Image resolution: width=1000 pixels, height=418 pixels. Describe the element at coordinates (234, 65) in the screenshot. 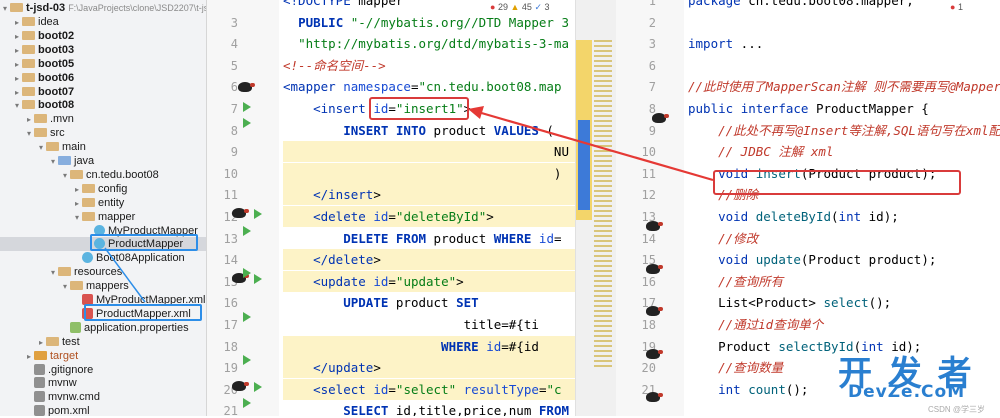

I see `line-number: 5` at that location.